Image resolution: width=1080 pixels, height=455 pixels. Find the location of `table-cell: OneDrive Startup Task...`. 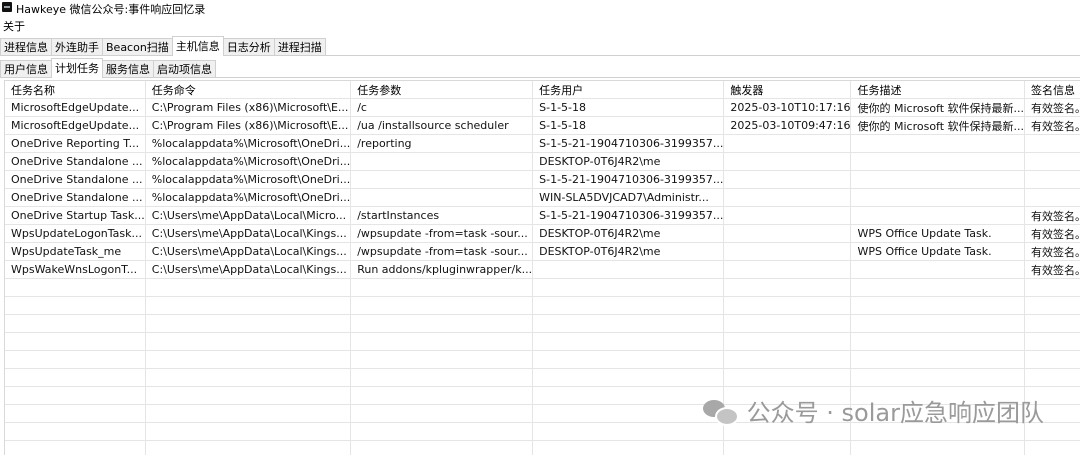

table-cell: OneDrive Startup Task... is located at coordinates (75, 216).